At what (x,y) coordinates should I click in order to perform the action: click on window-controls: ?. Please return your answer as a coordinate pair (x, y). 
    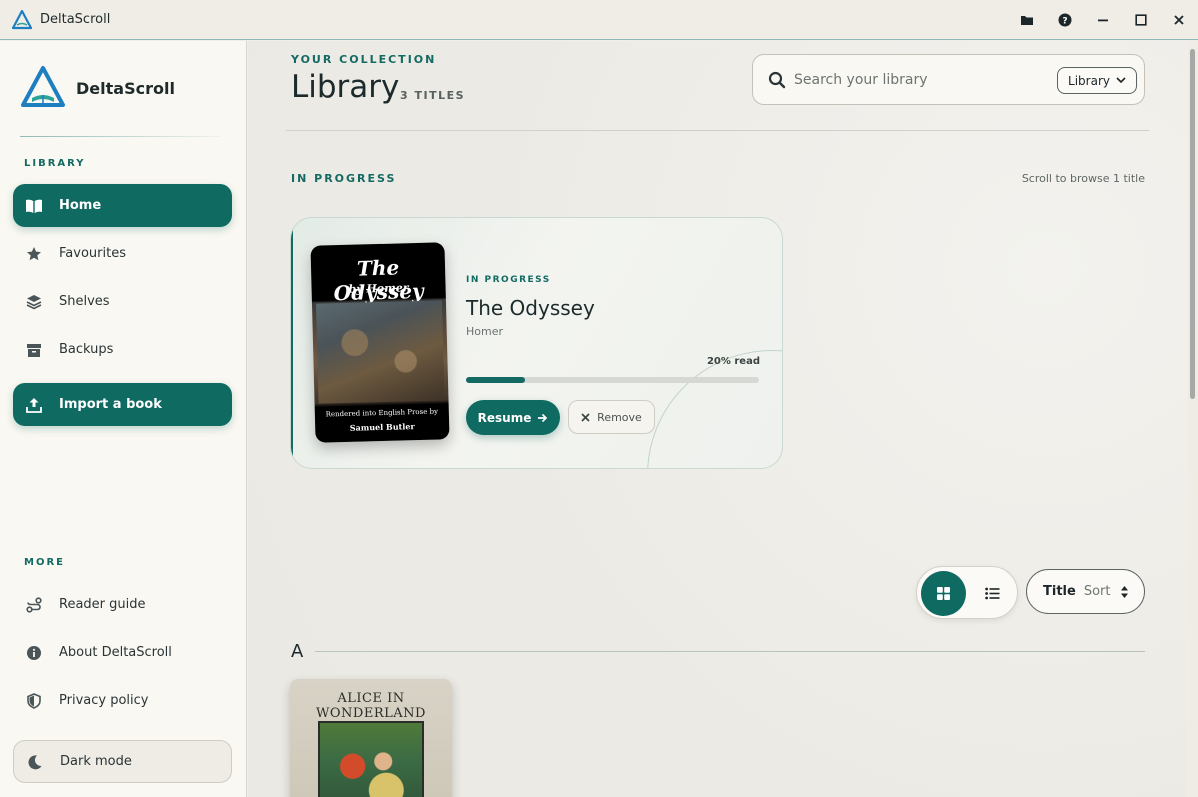
    Looking at the image, I should click on (1103, 20).